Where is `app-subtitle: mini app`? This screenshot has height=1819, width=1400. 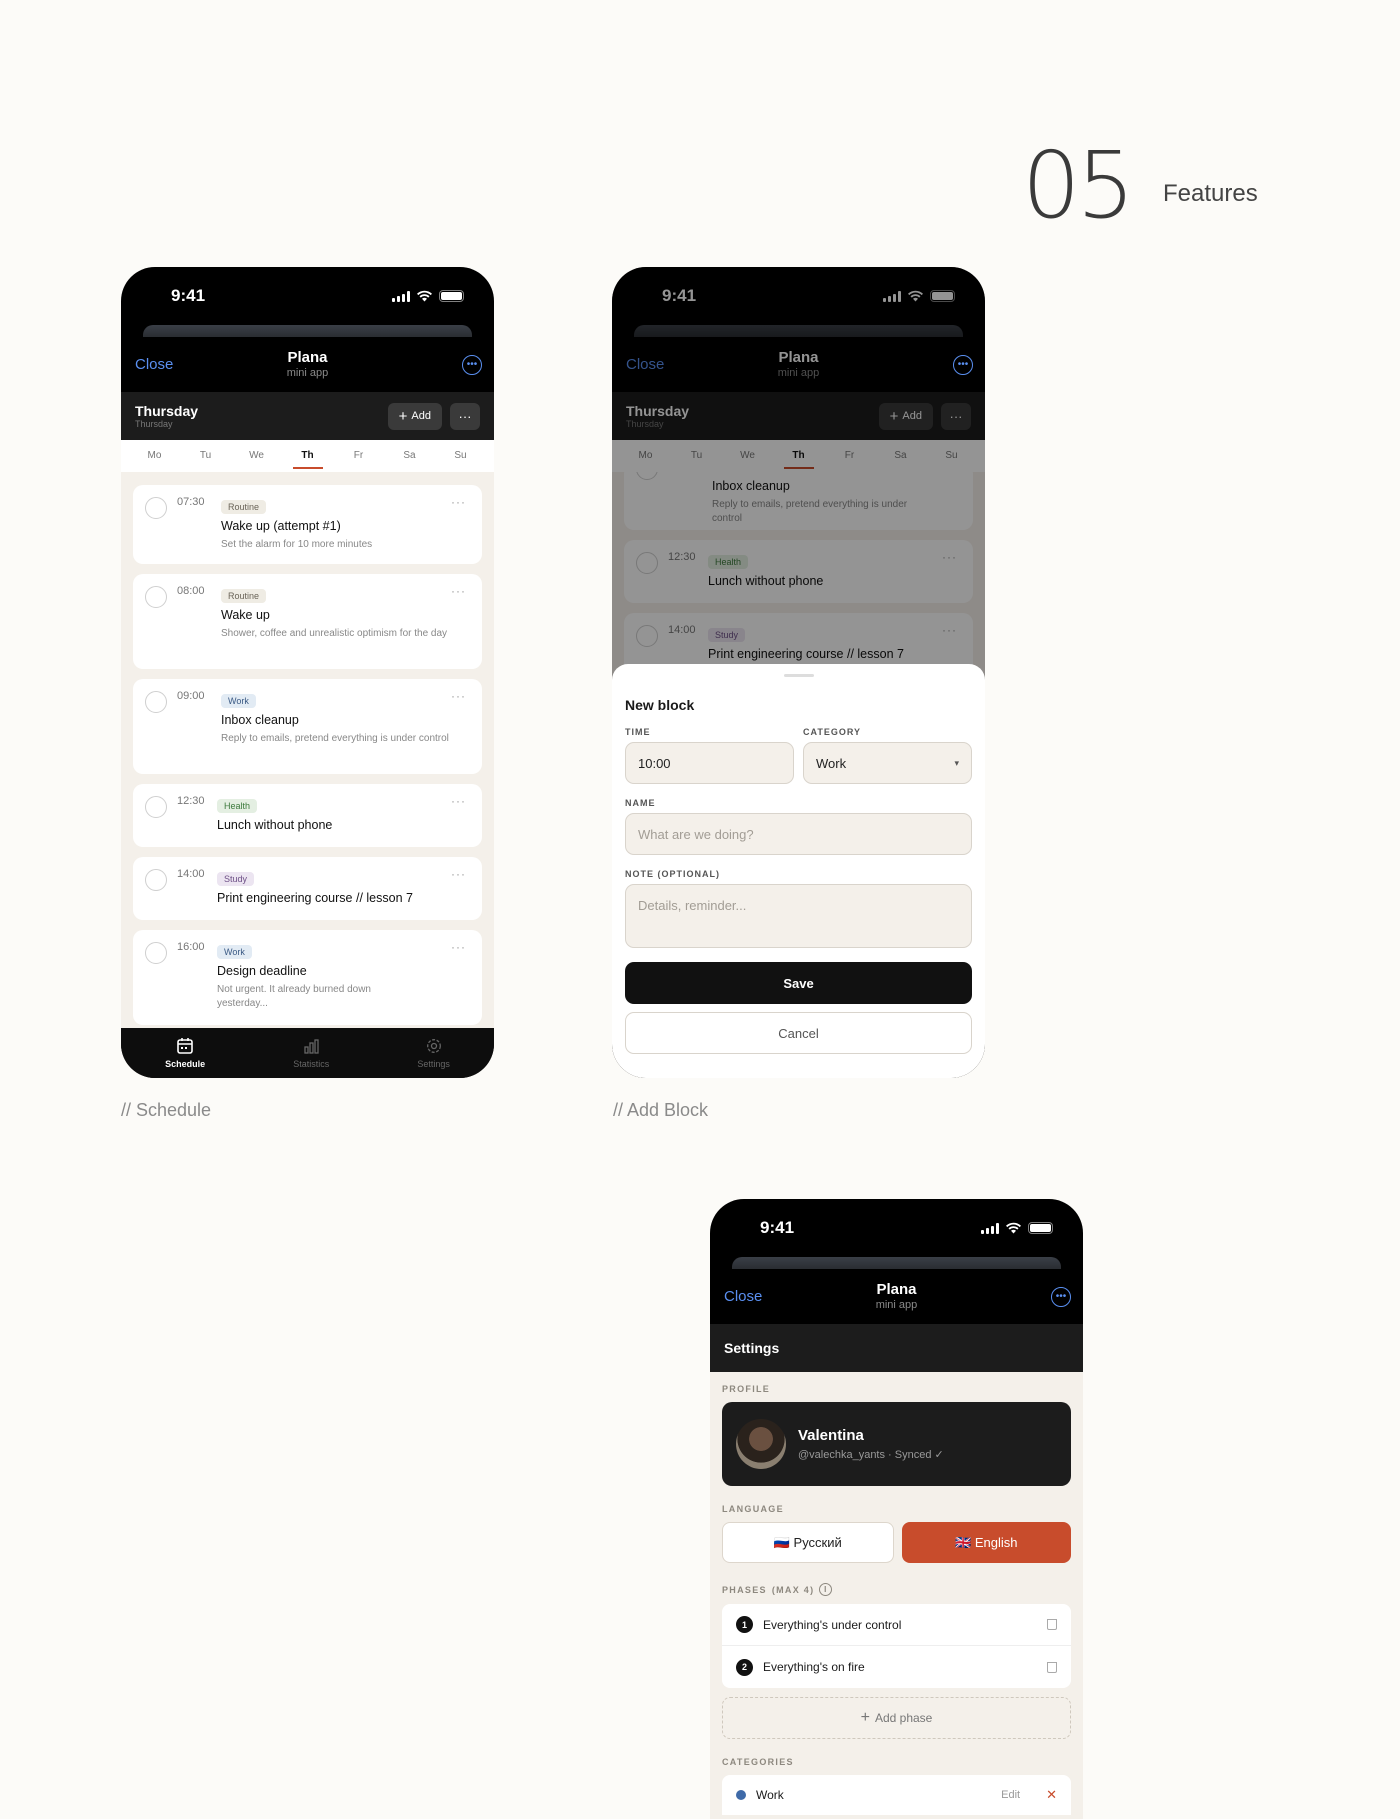
app-subtitle: mini app is located at coordinates (896, 1305).